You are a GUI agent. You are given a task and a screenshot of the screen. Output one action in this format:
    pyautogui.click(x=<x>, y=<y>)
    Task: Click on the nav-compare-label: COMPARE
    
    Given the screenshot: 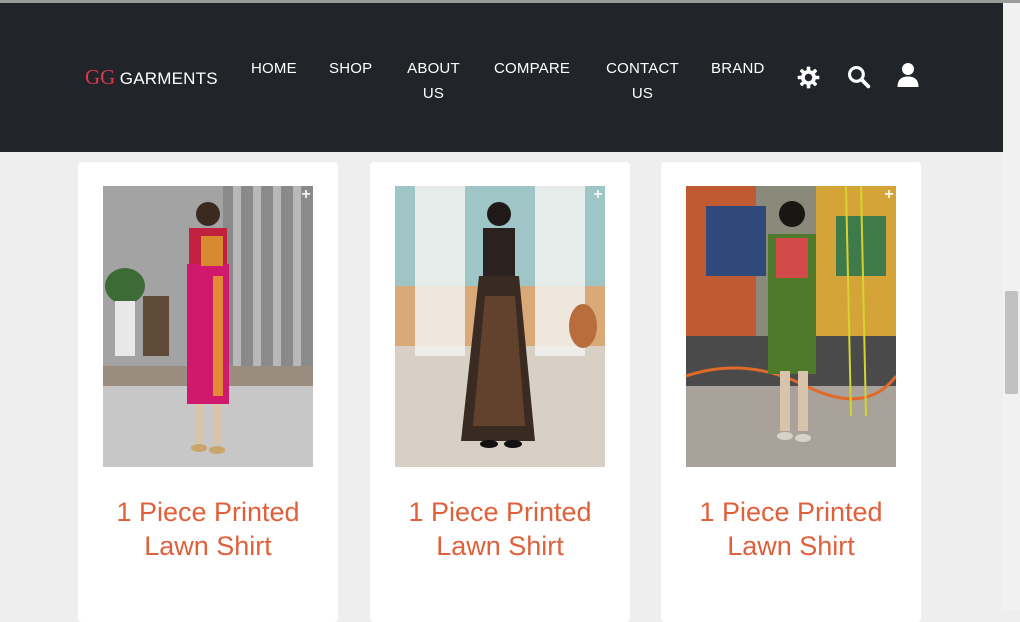 What is the action you would take?
    pyautogui.click(x=532, y=68)
    